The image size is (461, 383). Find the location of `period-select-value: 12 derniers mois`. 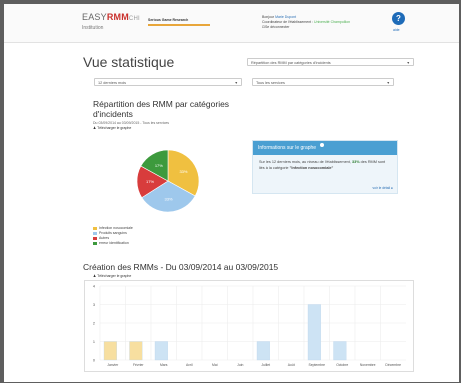

period-select-value: 12 derniers mois is located at coordinates (112, 83).